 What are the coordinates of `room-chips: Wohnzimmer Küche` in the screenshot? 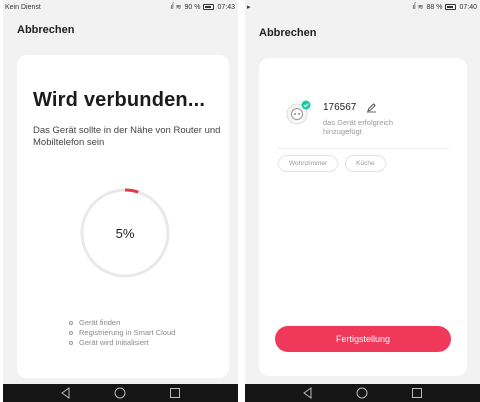 It's located at (332, 163).